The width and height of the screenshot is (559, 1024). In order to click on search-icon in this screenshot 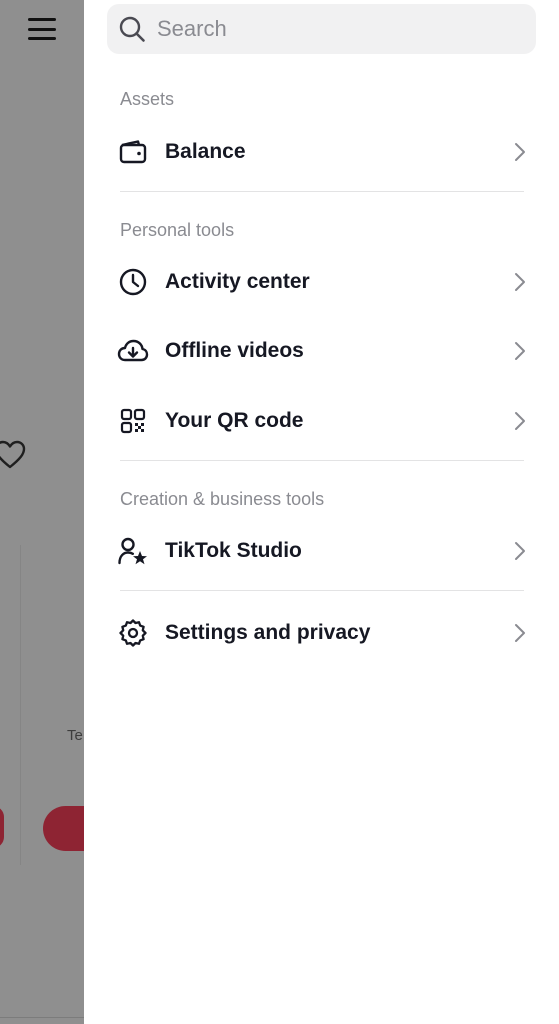, I will do `click(132, 29)`.